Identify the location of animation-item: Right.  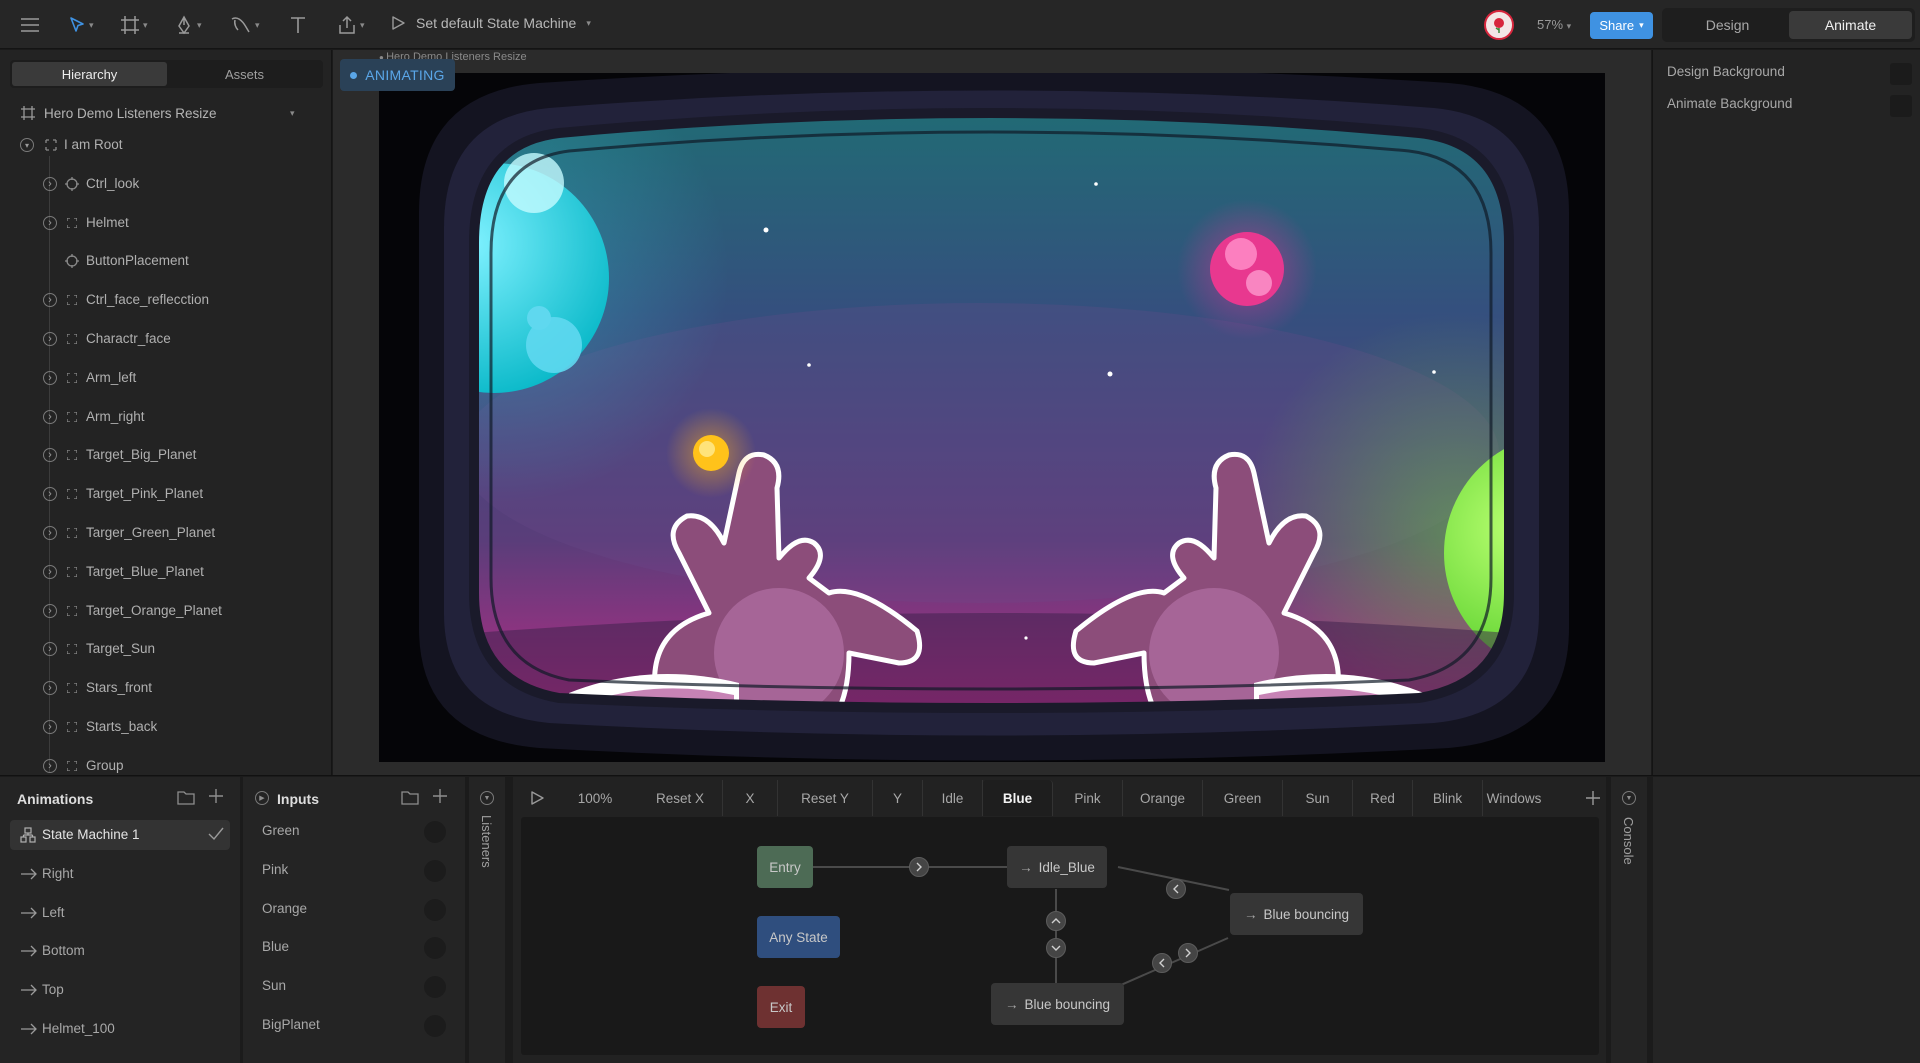
(120, 874).